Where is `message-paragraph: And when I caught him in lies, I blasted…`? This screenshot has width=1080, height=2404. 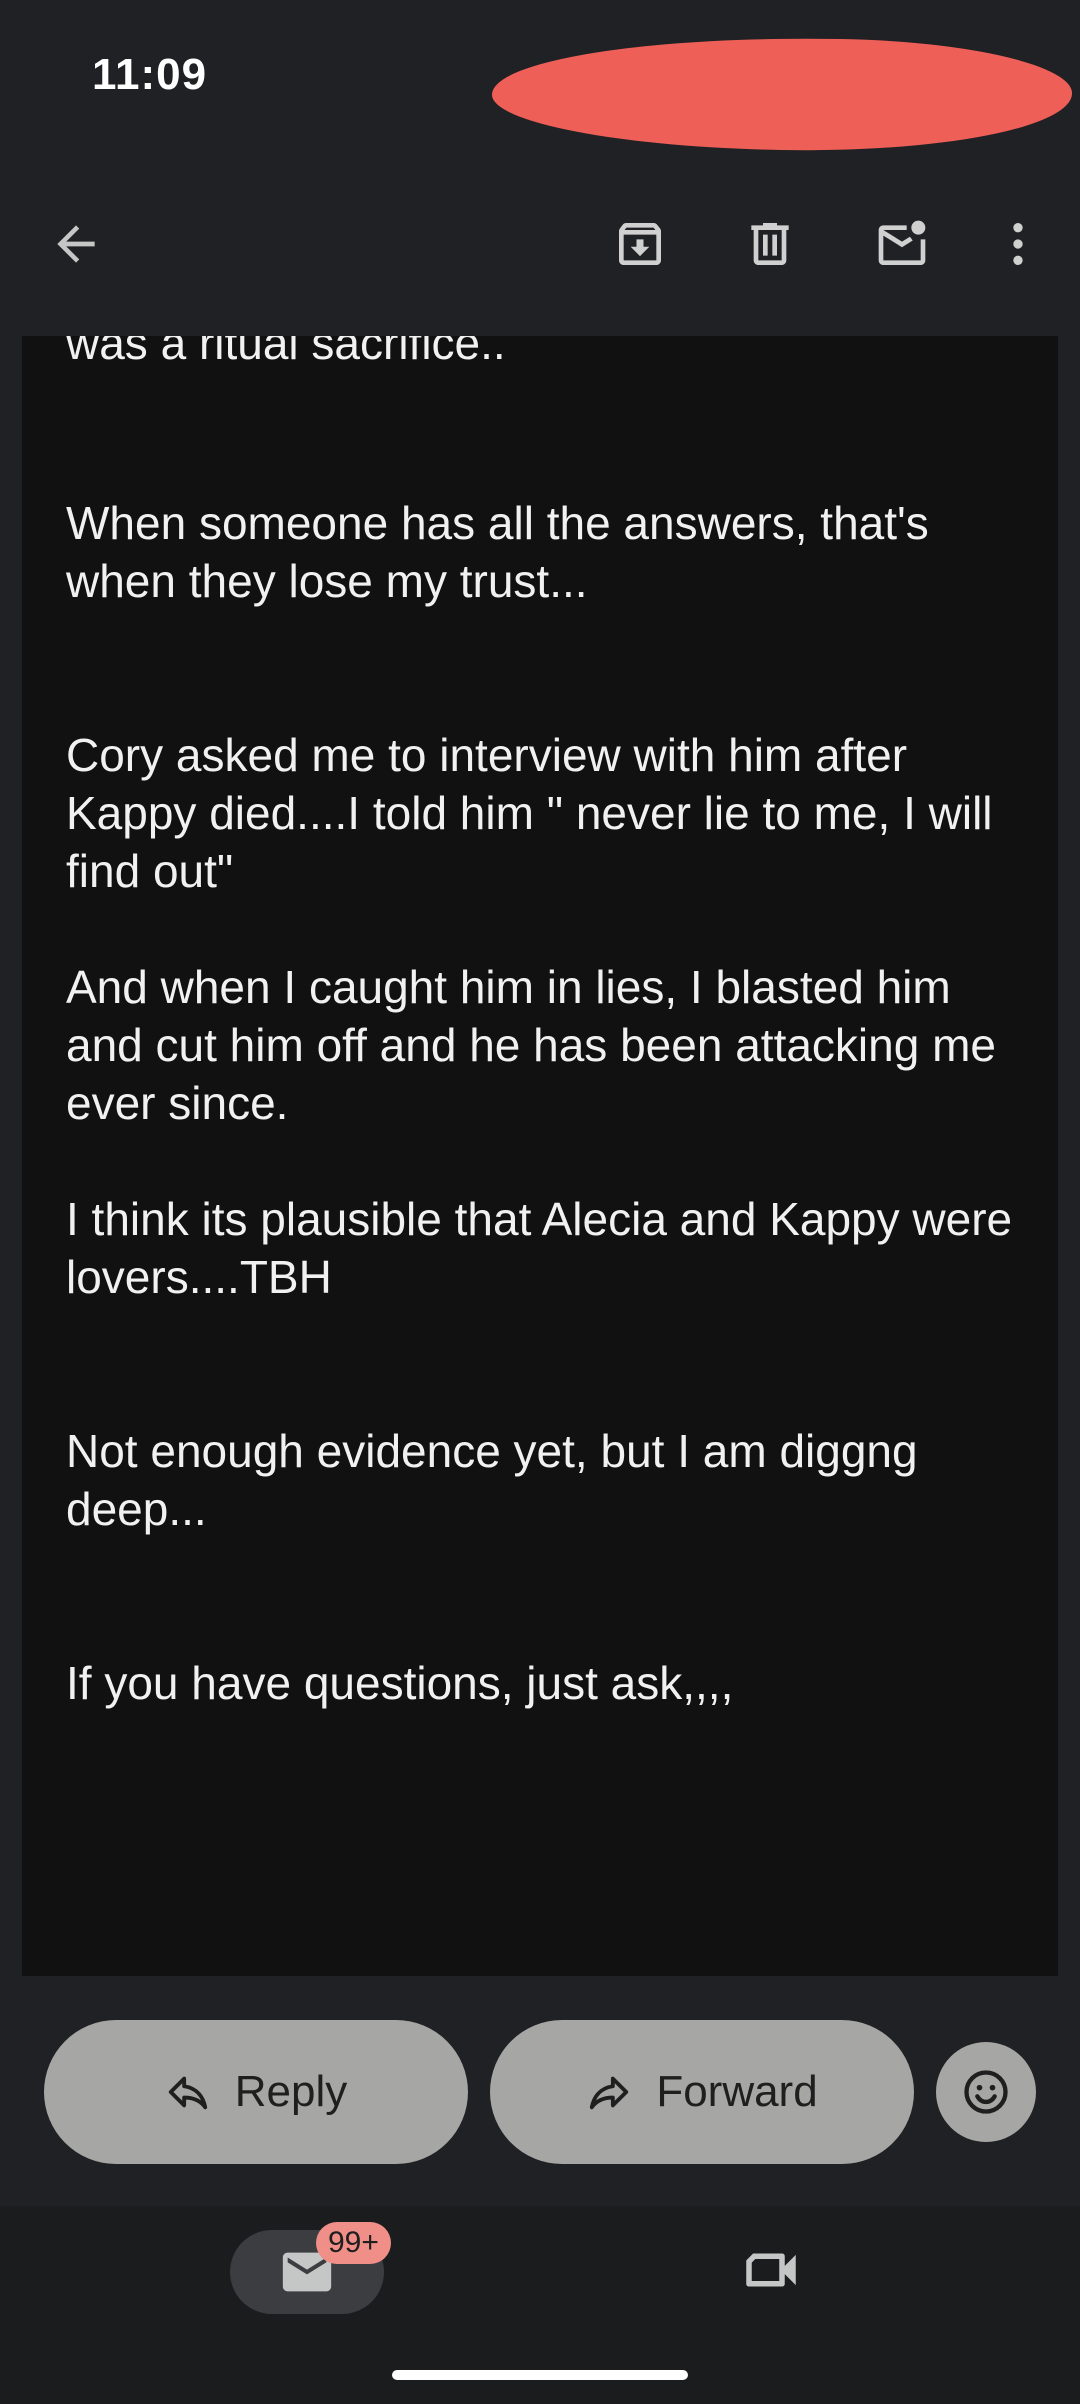
message-paragraph: And when I caught him in lies, I blasted… is located at coordinates (531, 1045).